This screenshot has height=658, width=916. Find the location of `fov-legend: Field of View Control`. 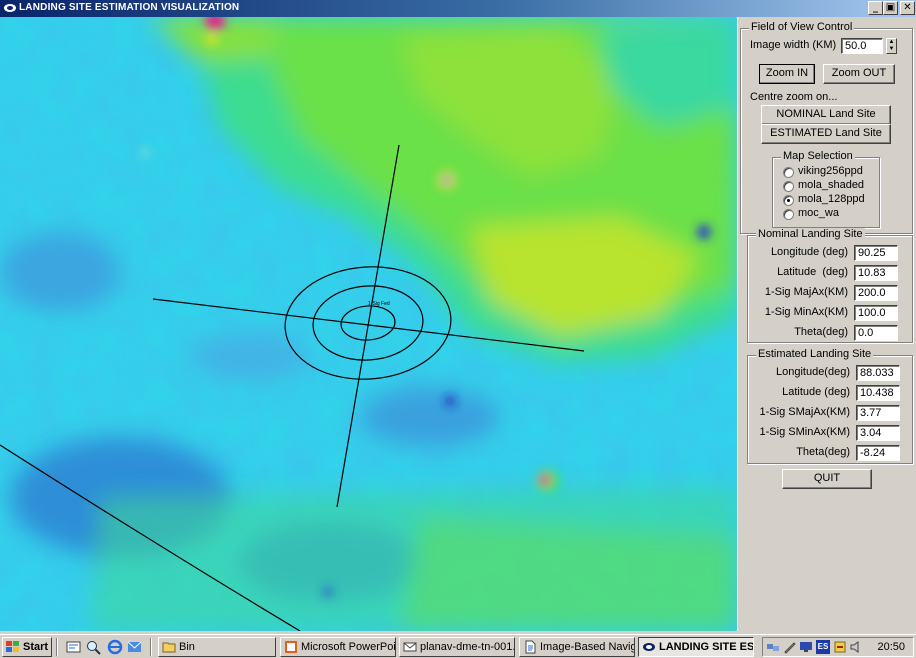

fov-legend: Field of View Control is located at coordinates (802, 27).